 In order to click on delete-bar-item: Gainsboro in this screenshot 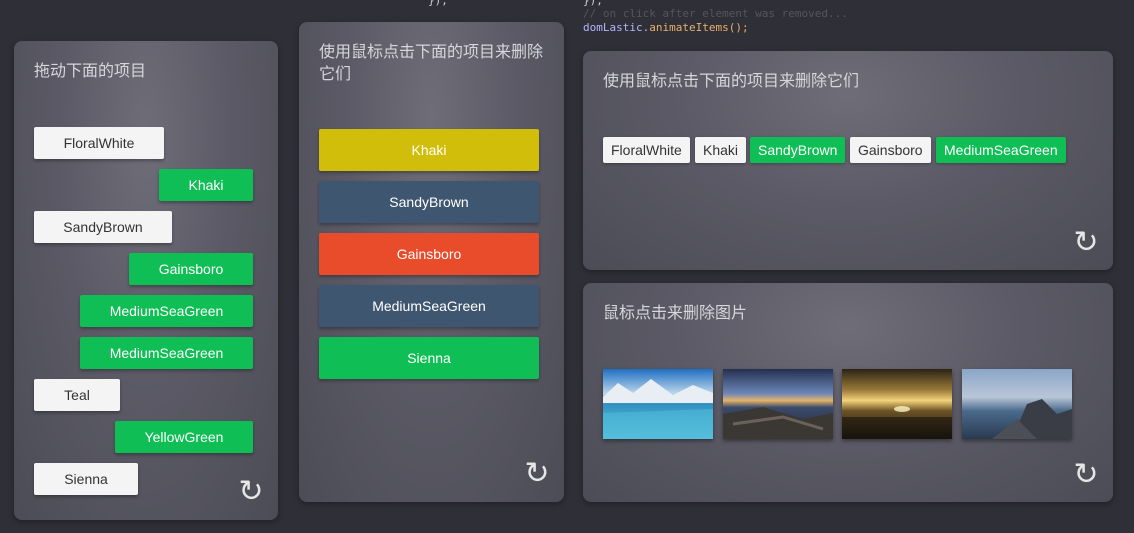, I will do `click(429, 254)`.